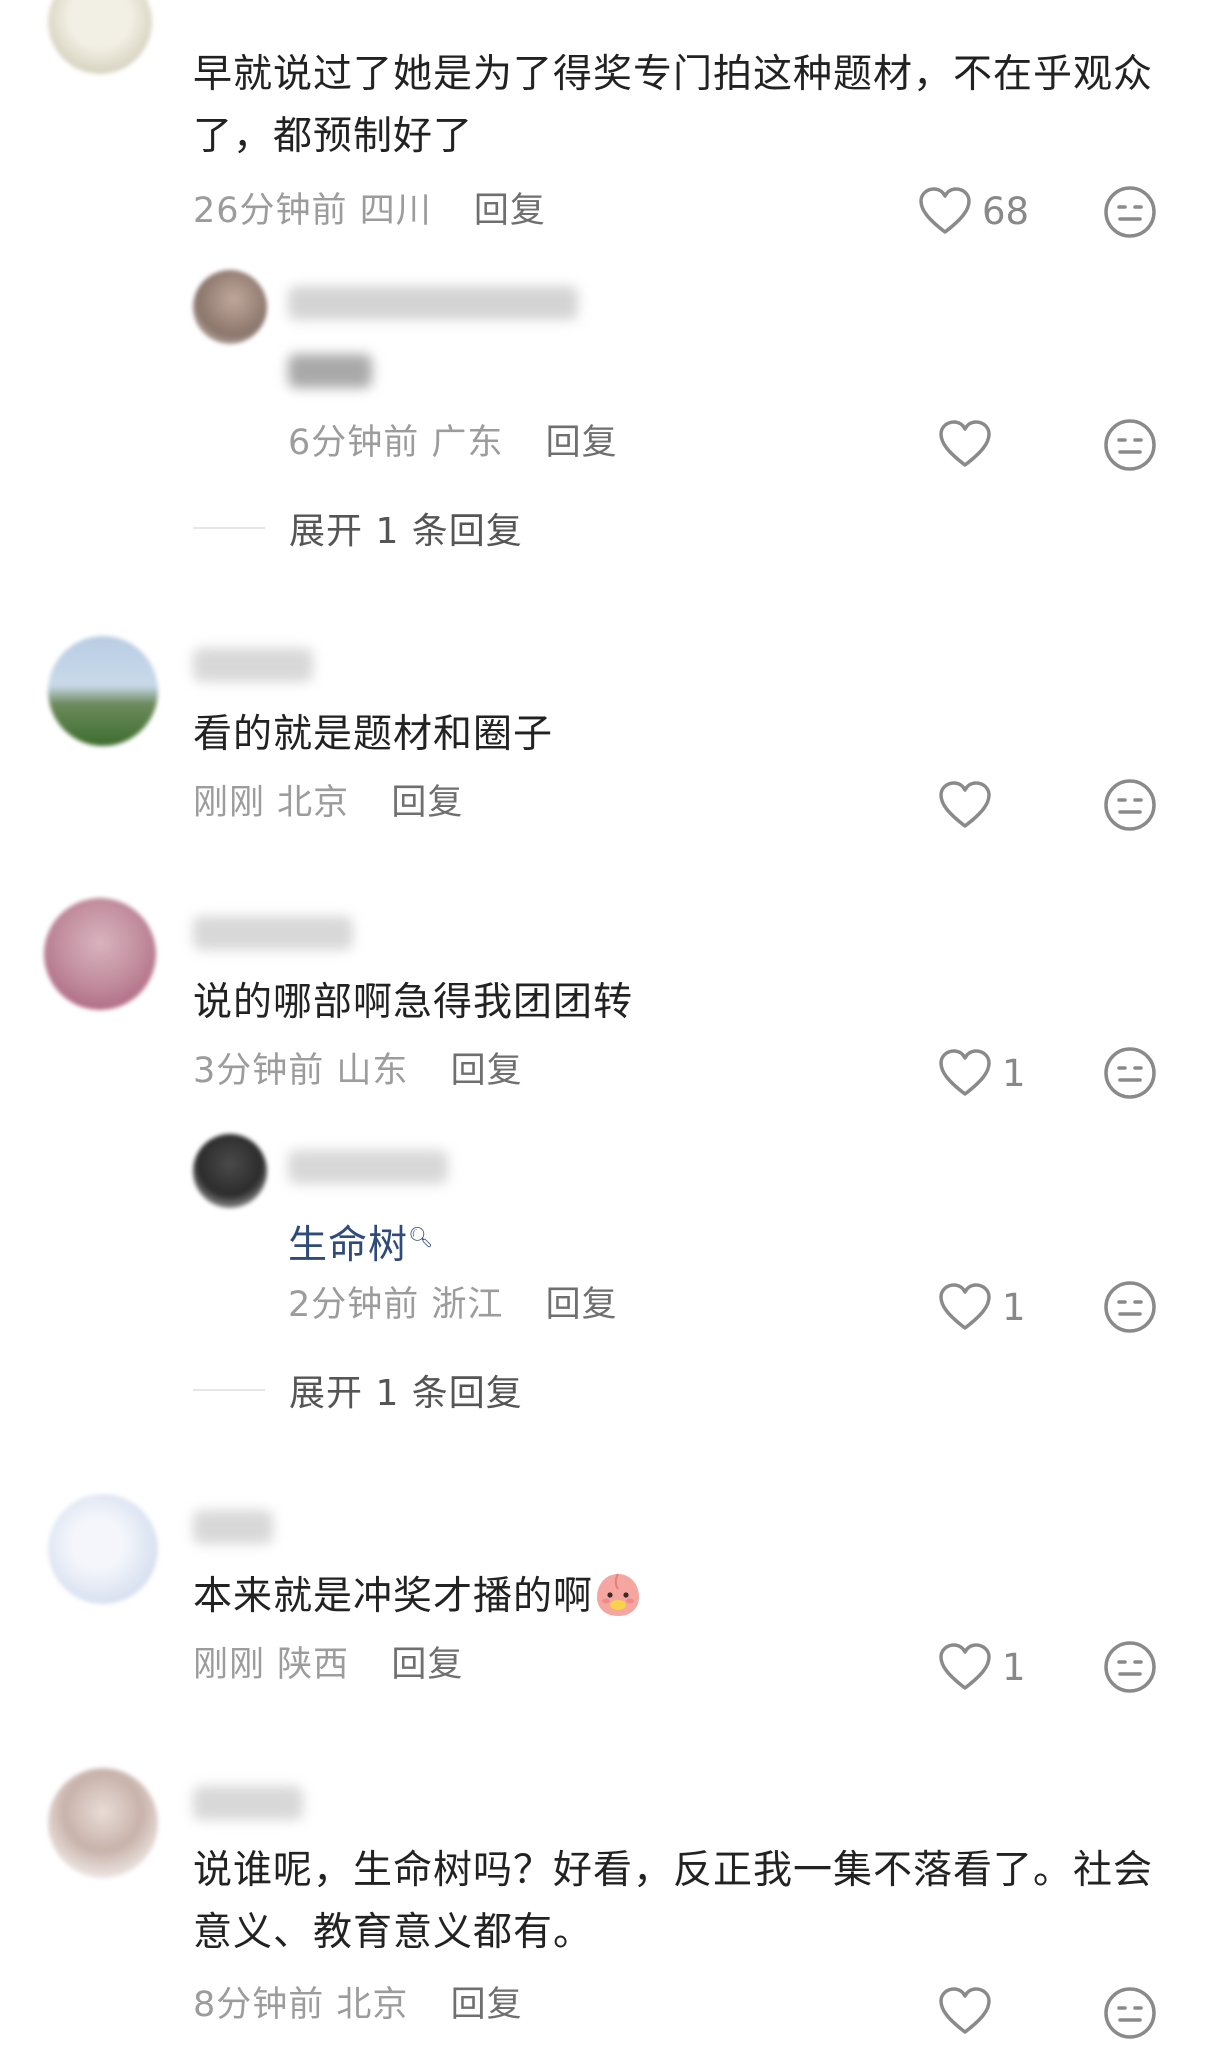 The width and height of the screenshot is (1206, 2048). What do you see at coordinates (330, 371) in the screenshot?
I see `reply-text-blurred` at bounding box center [330, 371].